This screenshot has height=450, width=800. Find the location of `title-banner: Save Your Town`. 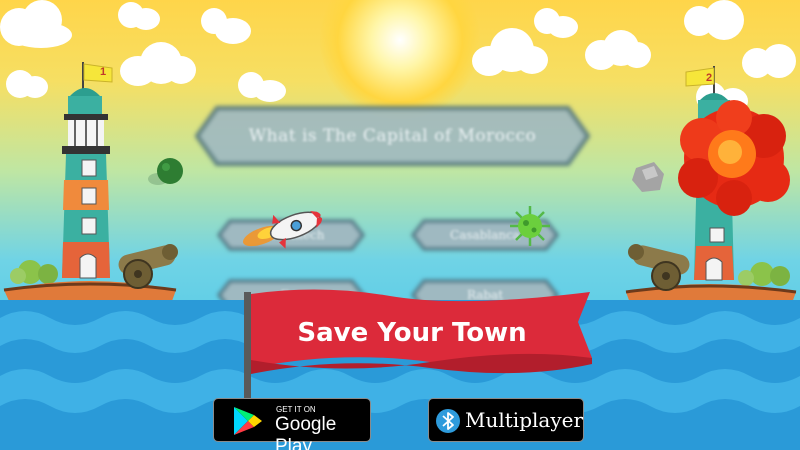

title-banner: Save Your Town is located at coordinates (420, 346).